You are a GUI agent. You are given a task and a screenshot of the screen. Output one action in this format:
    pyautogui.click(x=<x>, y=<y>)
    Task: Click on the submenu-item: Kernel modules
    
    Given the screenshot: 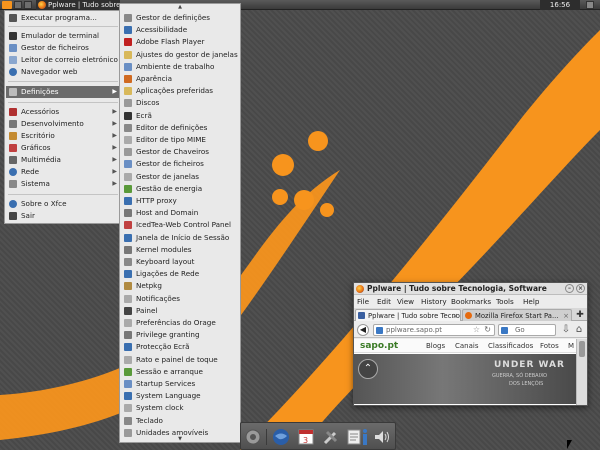 What is the action you would take?
    pyautogui.click(x=180, y=250)
    